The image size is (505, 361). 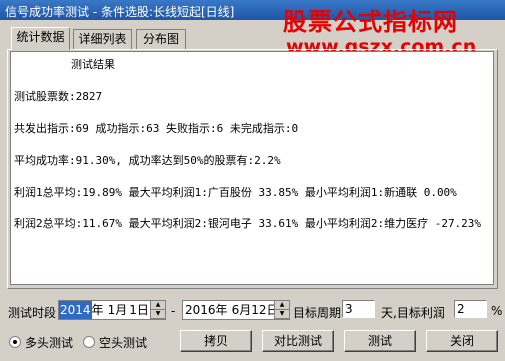 I want to click on target-period-label: 目标周期, so click(x=317, y=313).